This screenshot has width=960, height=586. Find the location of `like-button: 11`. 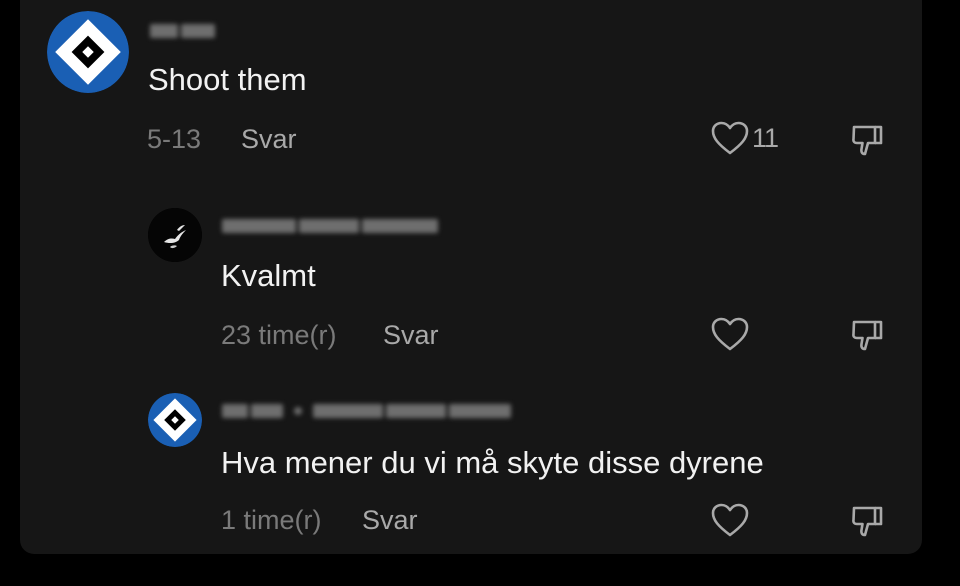

like-button: 11 is located at coordinates (744, 138).